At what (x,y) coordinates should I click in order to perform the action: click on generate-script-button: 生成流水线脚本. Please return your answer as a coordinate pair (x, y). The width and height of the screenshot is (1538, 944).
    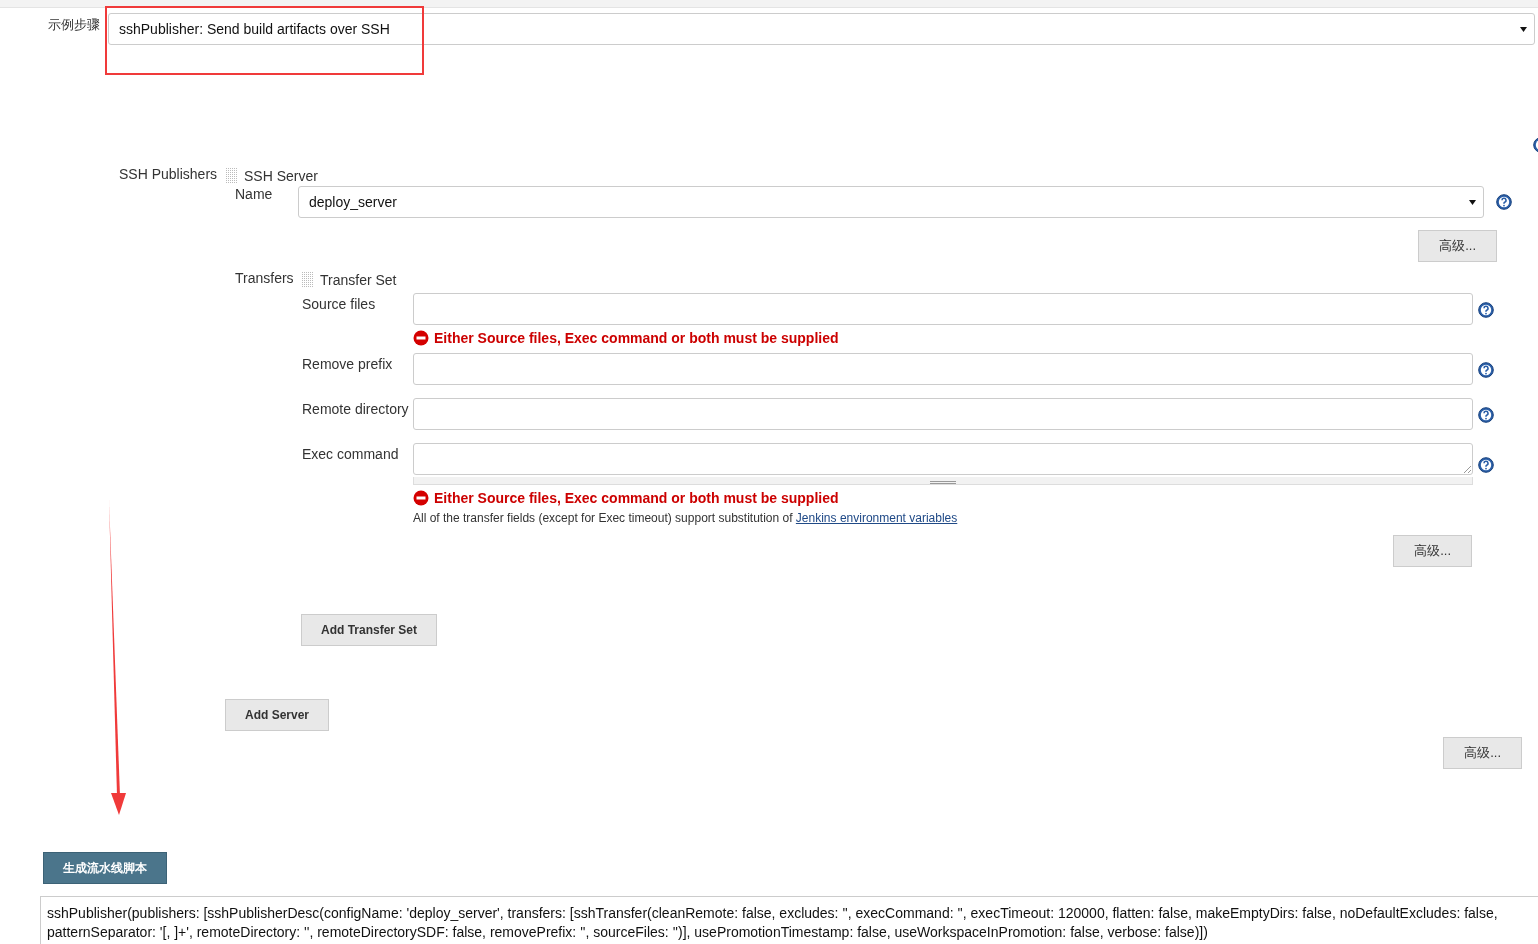
    Looking at the image, I should click on (105, 868).